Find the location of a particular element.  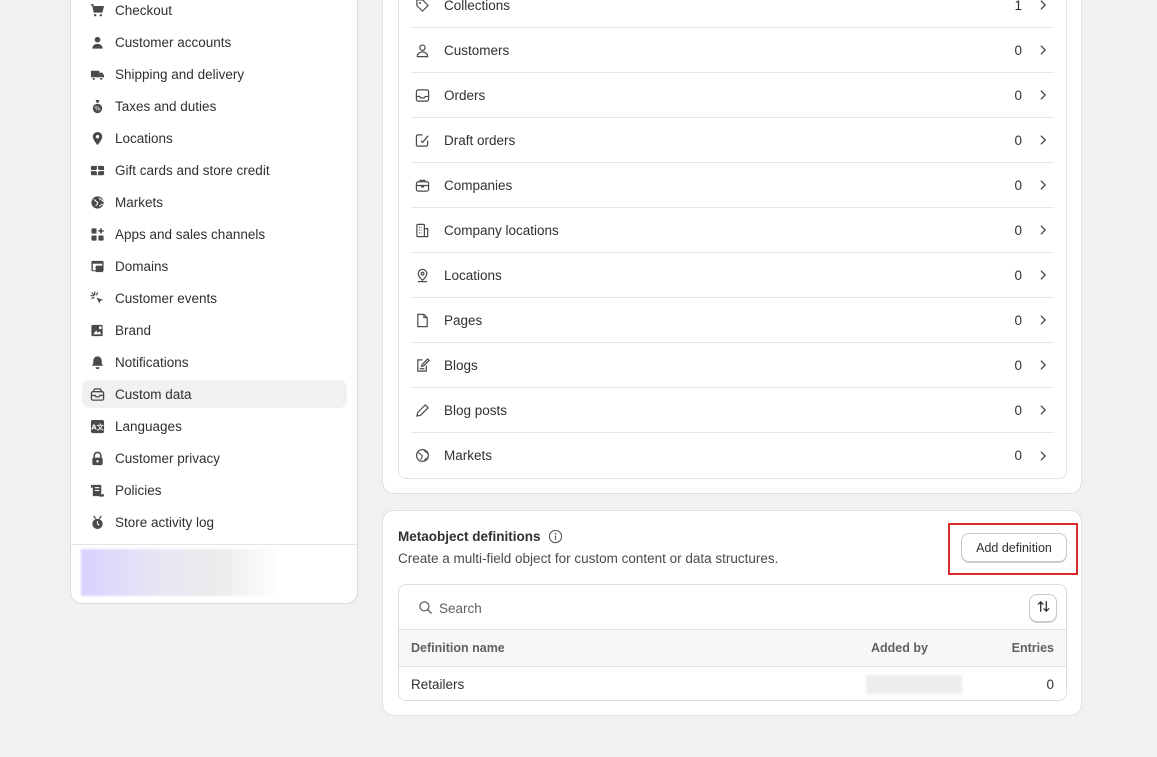

metafield-row-label: Pages is located at coordinates (463, 320).